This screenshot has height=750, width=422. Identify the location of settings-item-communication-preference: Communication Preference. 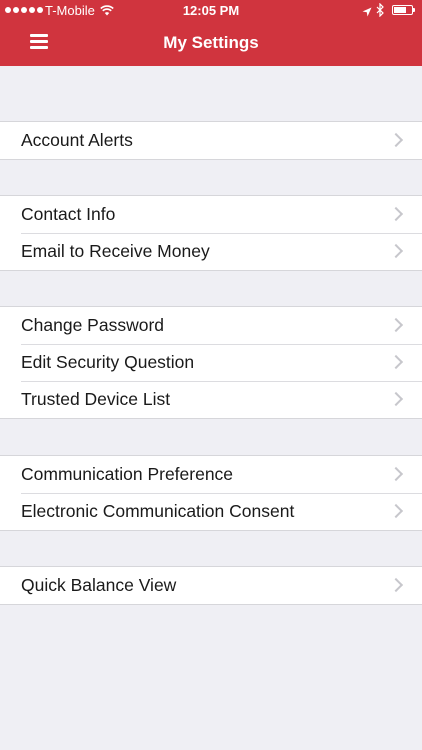
(211, 474).